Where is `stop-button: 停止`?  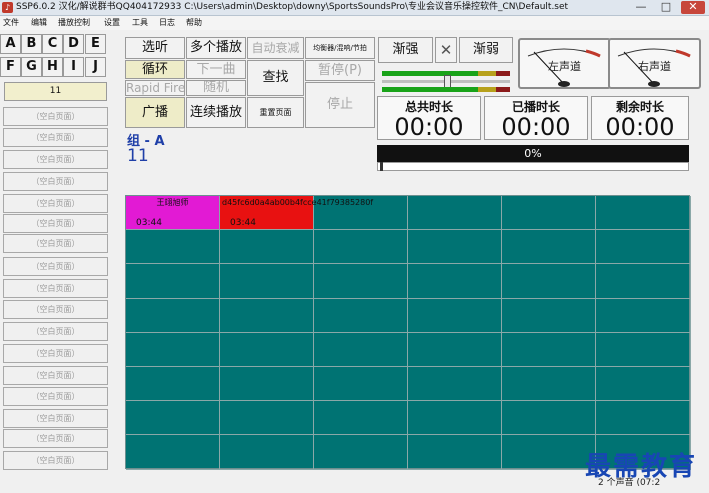 stop-button: 停止 is located at coordinates (340, 105).